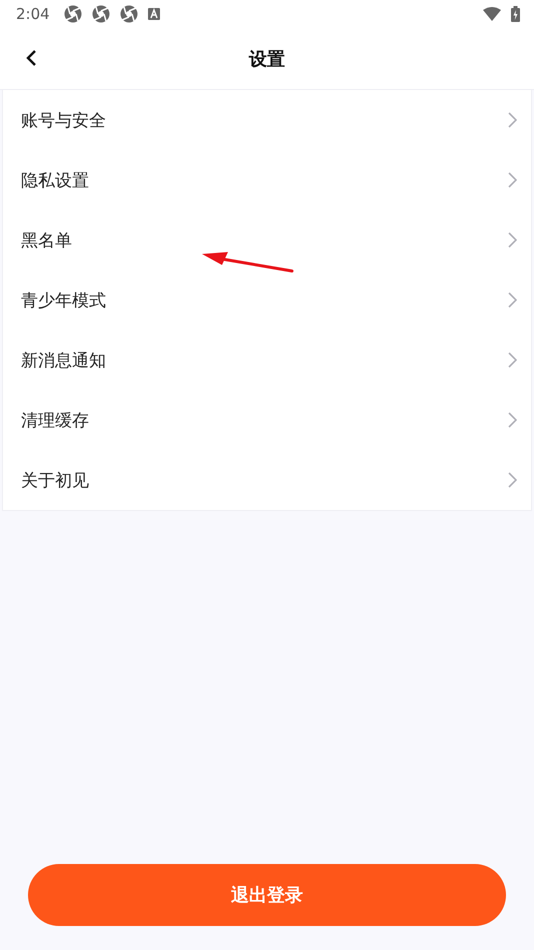 The height and width of the screenshot is (950, 534). Describe the element at coordinates (515, 14) in the screenshot. I see `battery-icon` at that location.